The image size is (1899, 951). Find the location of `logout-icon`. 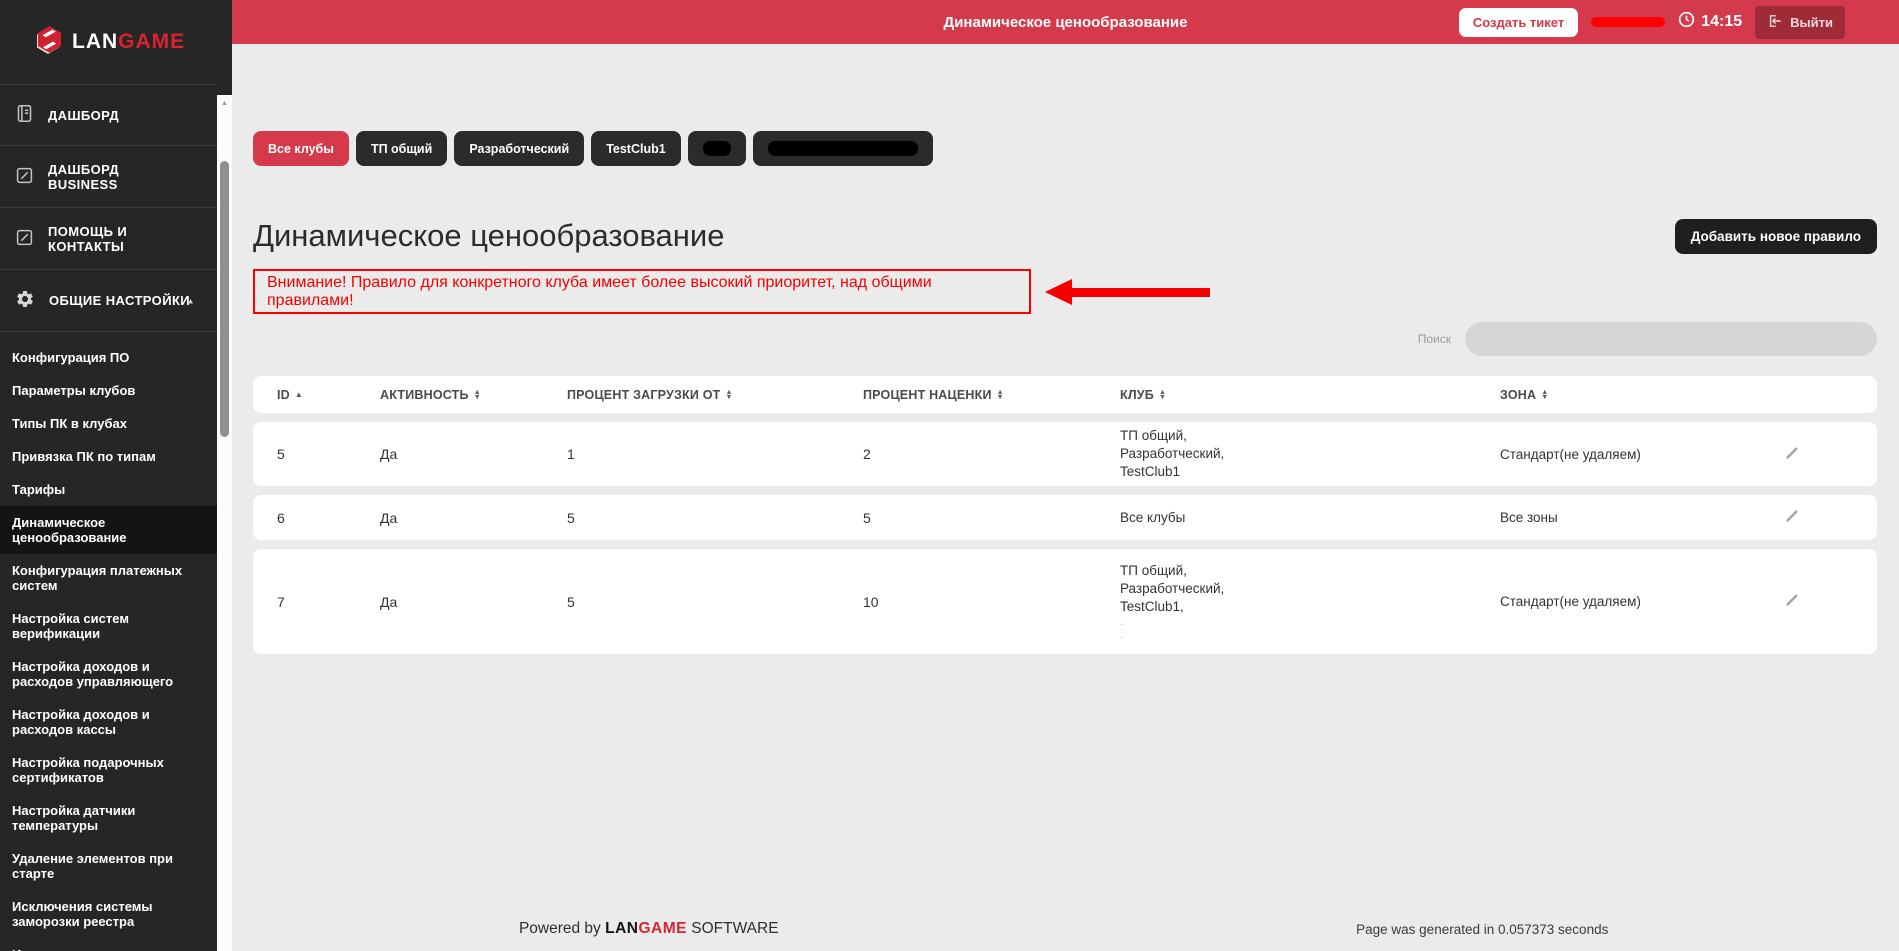

logout-icon is located at coordinates (1775, 22).